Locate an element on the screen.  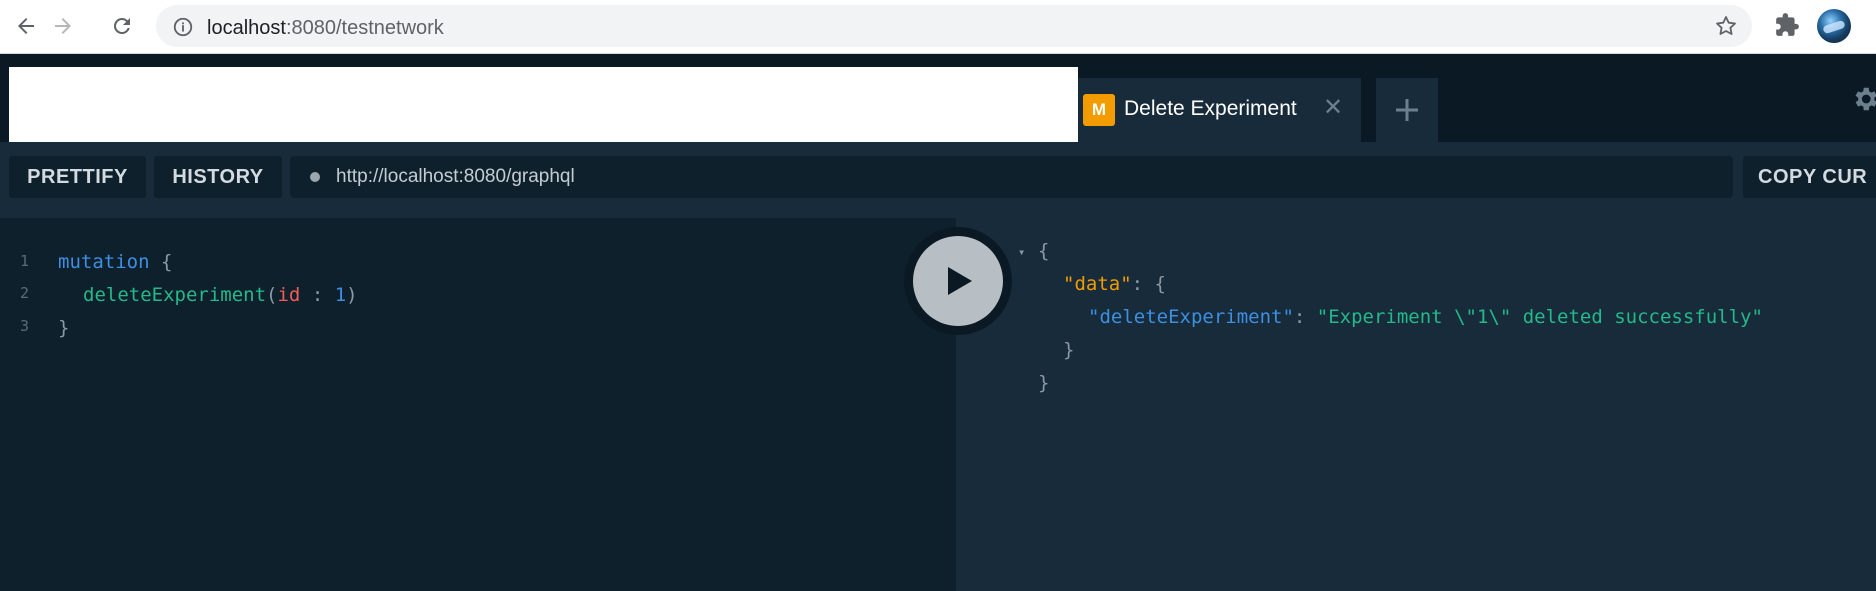
tab-delete-experiment: M Delete Experiment ✕ is located at coordinates (1219, 110).